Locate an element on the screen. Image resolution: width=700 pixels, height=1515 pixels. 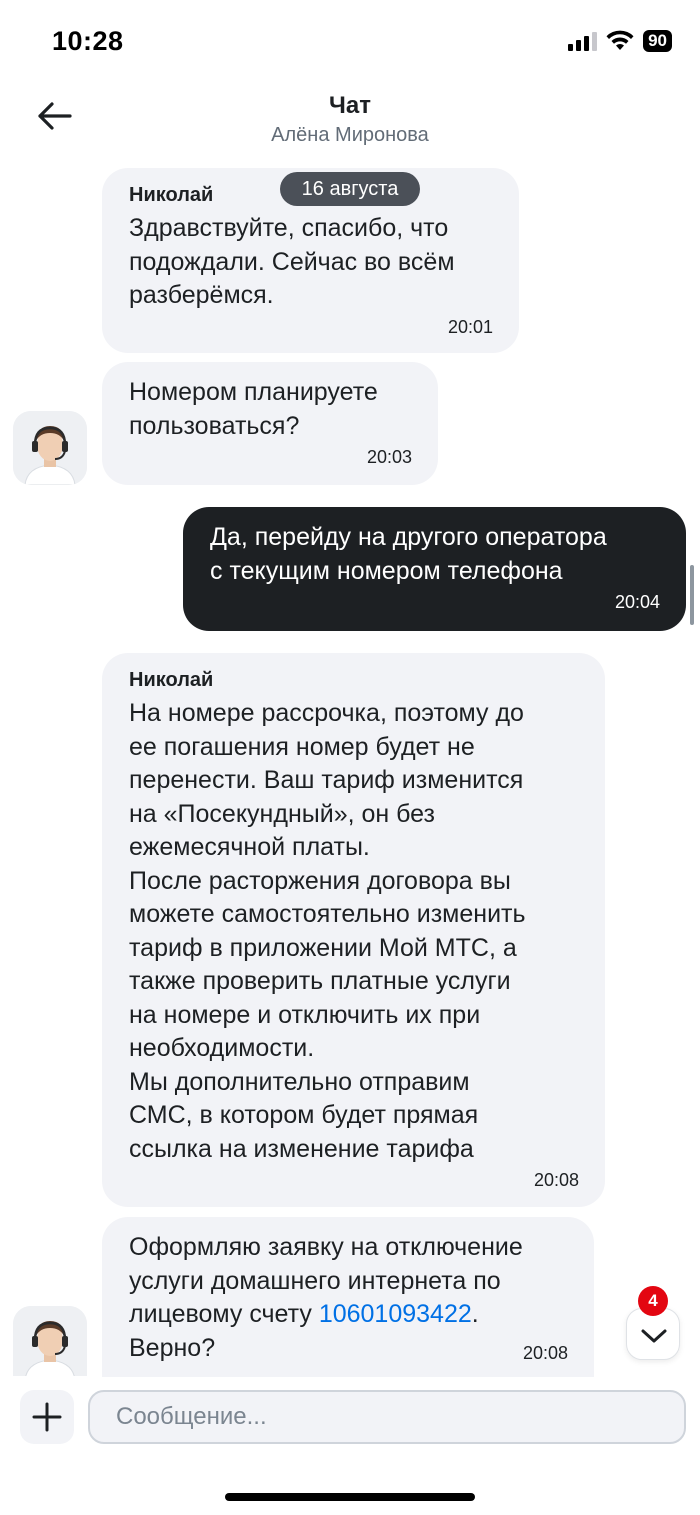
wifi-icon is located at coordinates (620, 40).